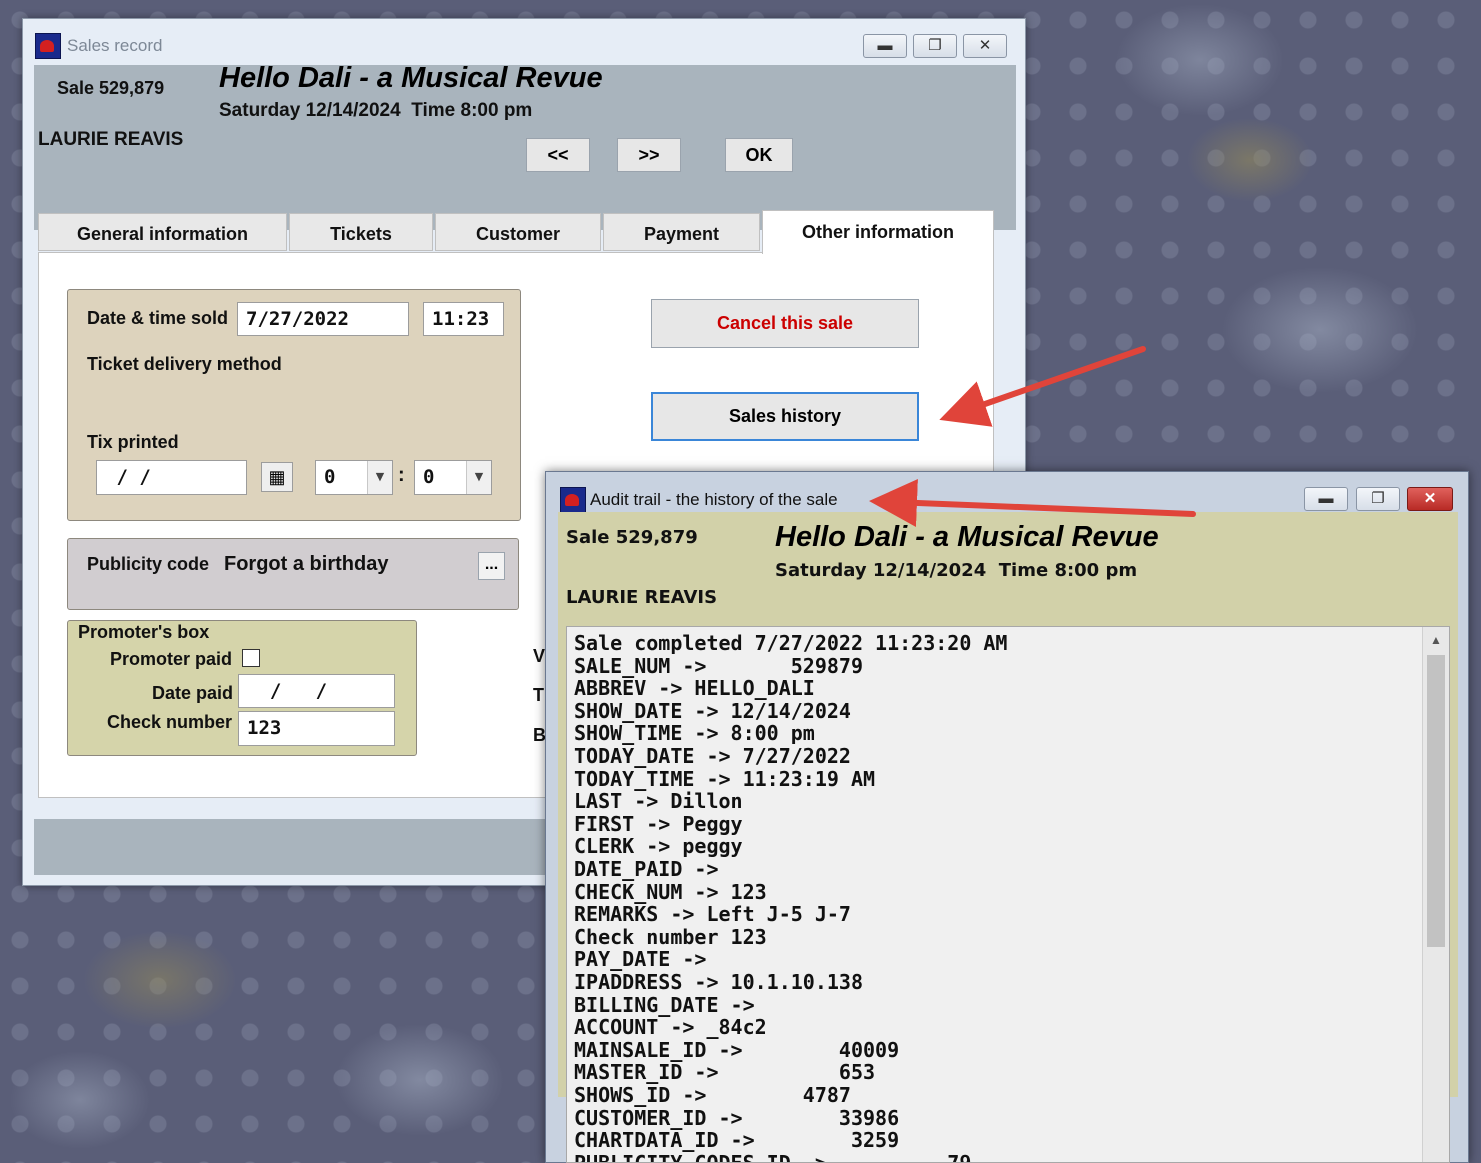 This screenshot has width=1481, height=1163. What do you see at coordinates (158, 318) in the screenshot?
I see `date-time-sold-label: Date & time sold` at bounding box center [158, 318].